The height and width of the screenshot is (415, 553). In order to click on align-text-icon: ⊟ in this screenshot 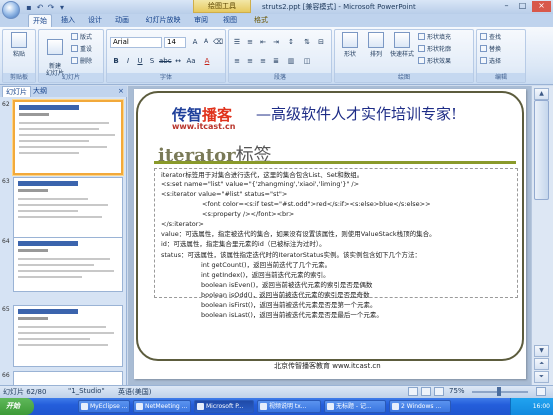, I will do `click(321, 42)`.